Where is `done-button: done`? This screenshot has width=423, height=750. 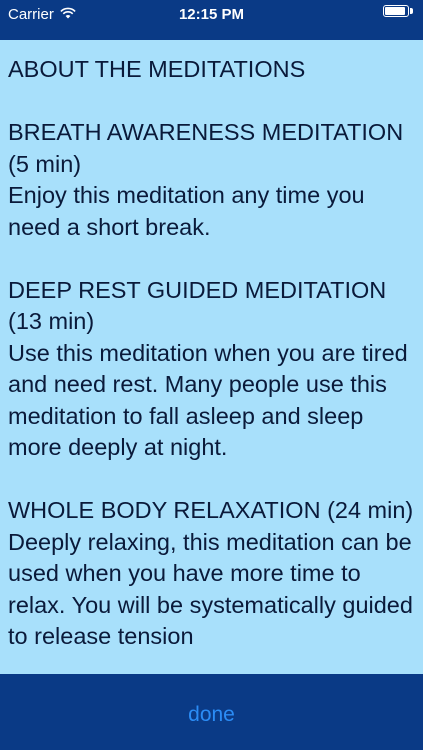
done-button: done is located at coordinates (211, 715).